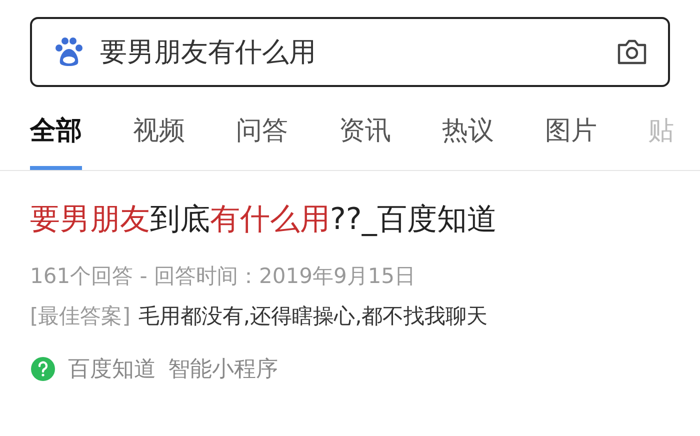 This screenshot has height=436, width=700. What do you see at coordinates (262, 137) in the screenshot?
I see `tab: 问答` at bounding box center [262, 137].